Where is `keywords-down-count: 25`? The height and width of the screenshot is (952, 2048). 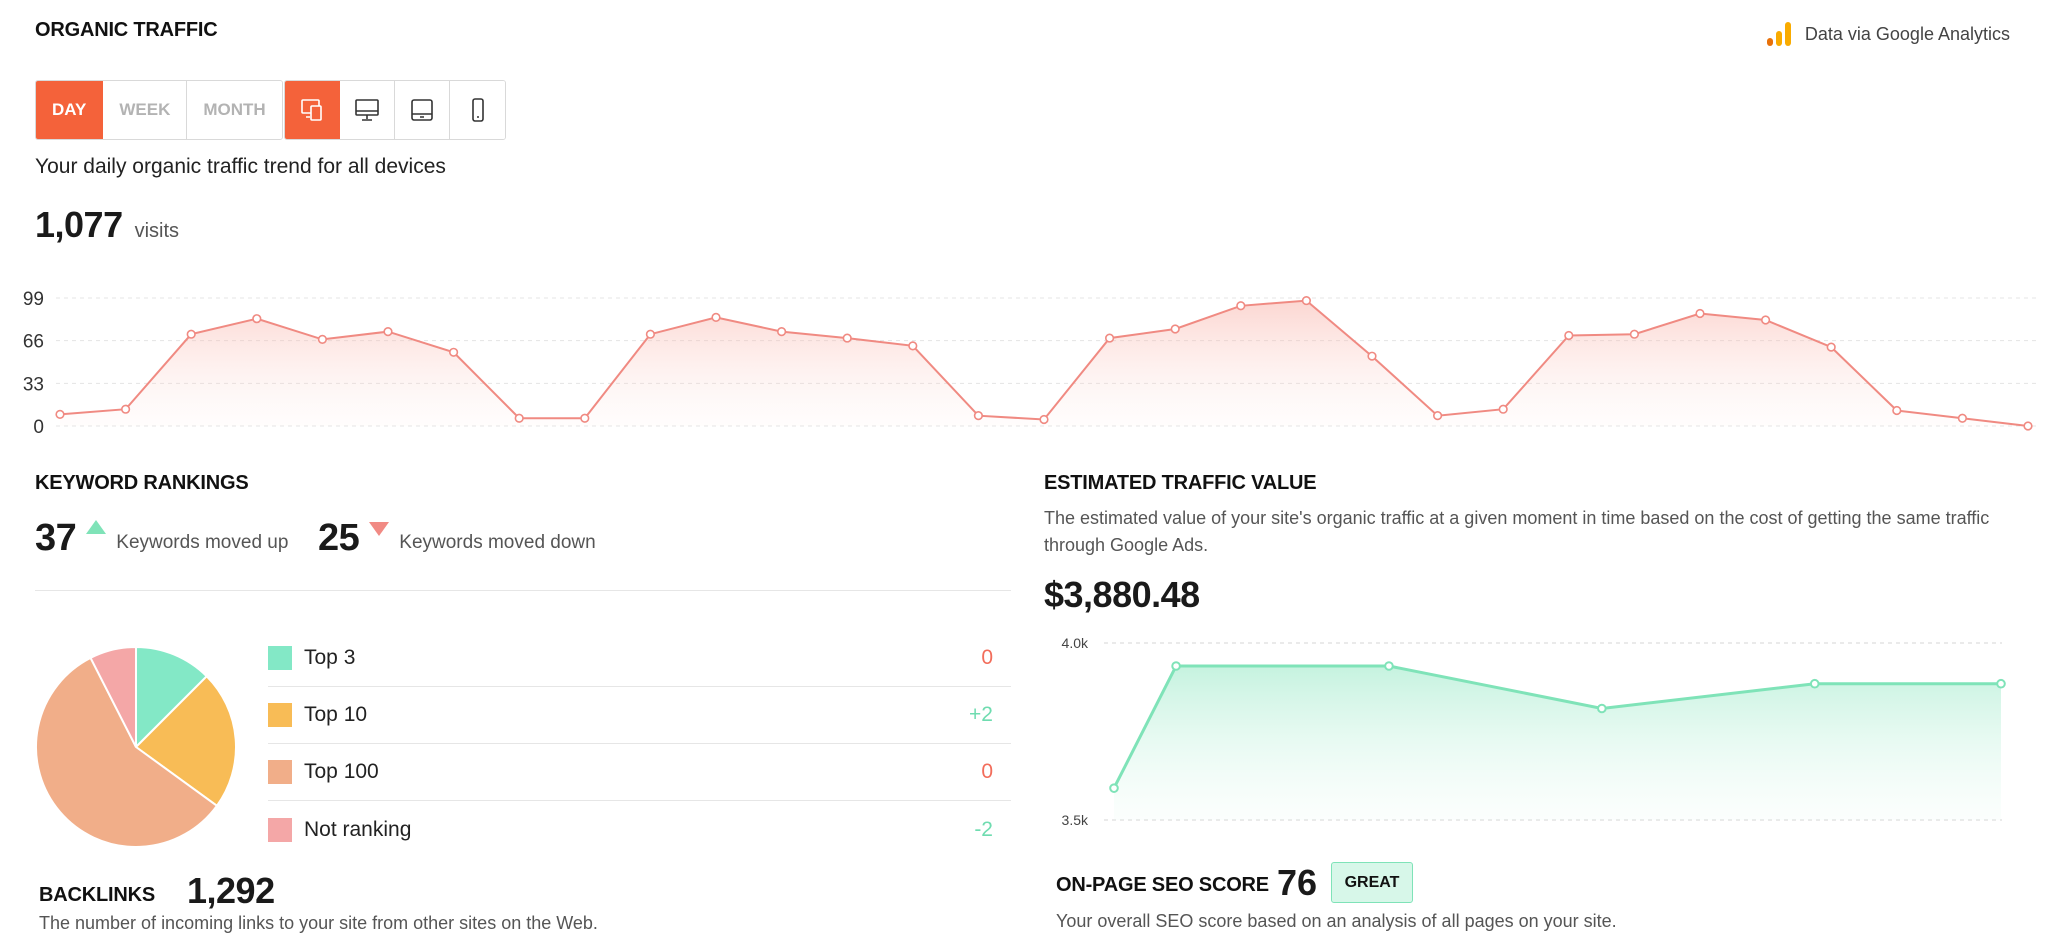
keywords-down-count: 25 is located at coordinates (339, 538).